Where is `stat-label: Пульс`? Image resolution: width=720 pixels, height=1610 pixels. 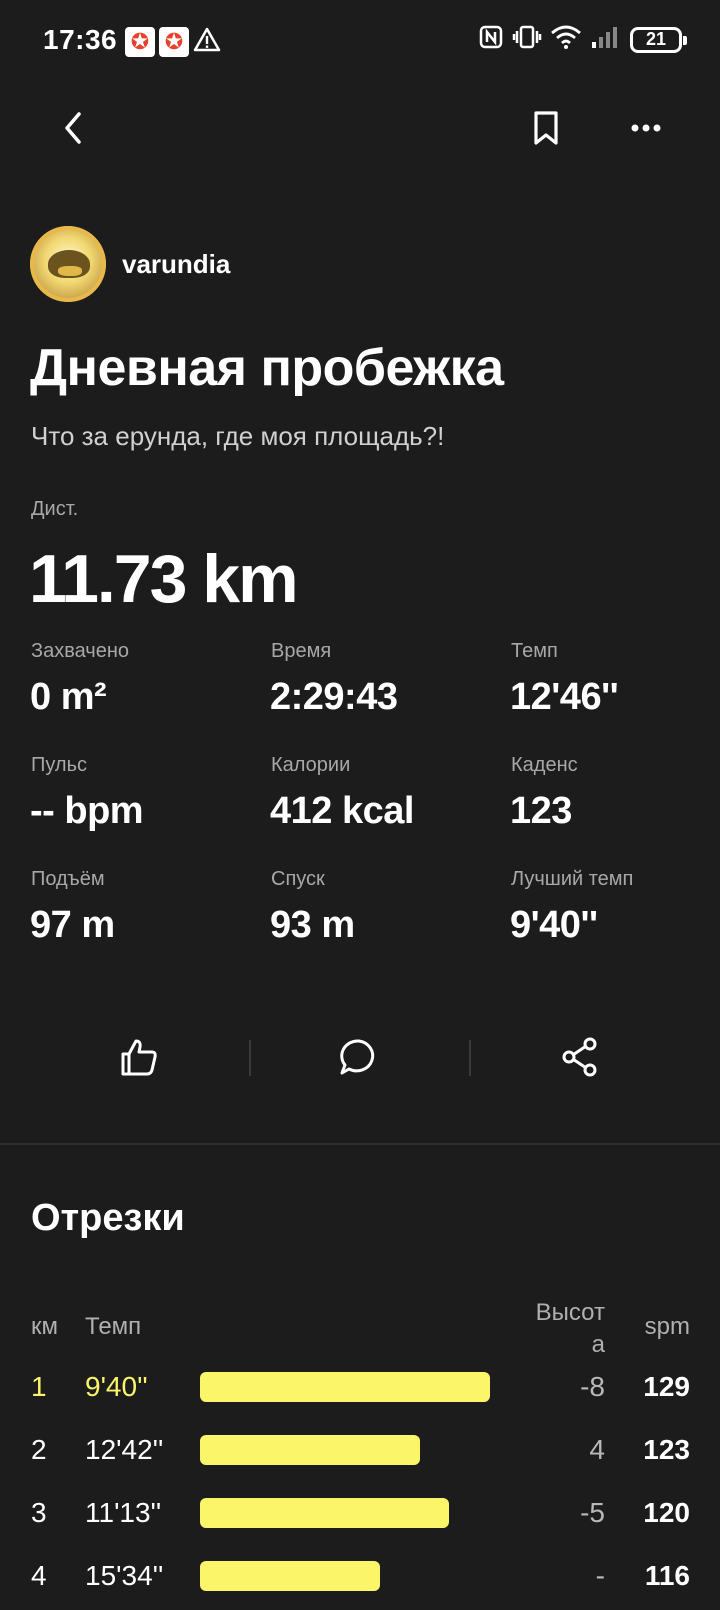 stat-label: Пульс is located at coordinates (59, 765).